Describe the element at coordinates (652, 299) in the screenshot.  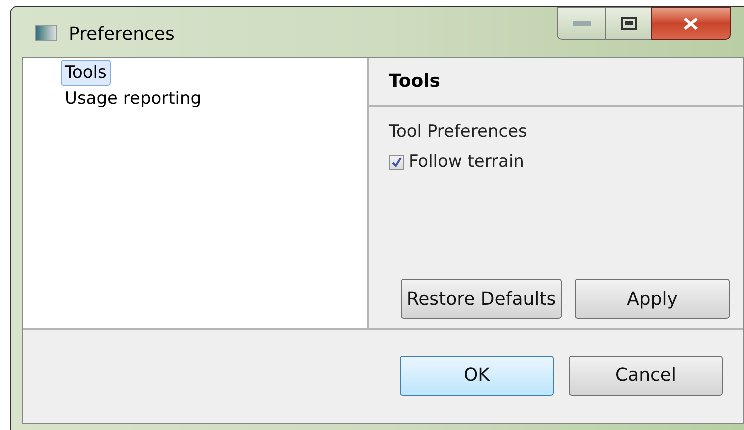
I see `page-button: Apply` at that location.